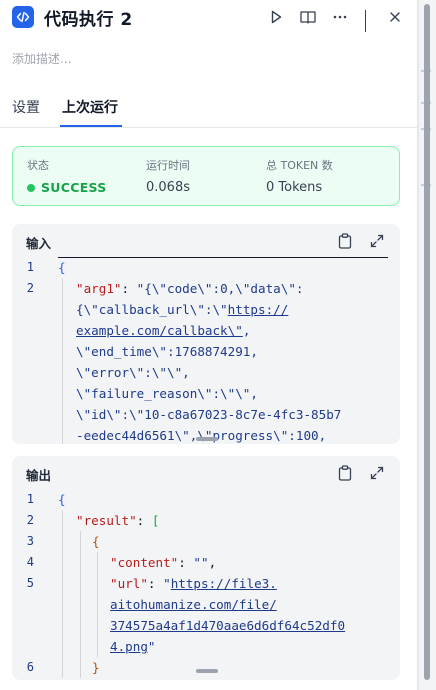  What do you see at coordinates (182, 309) in the screenshot?
I see `code-text: {\"callback_url\":\"https://` at bounding box center [182, 309].